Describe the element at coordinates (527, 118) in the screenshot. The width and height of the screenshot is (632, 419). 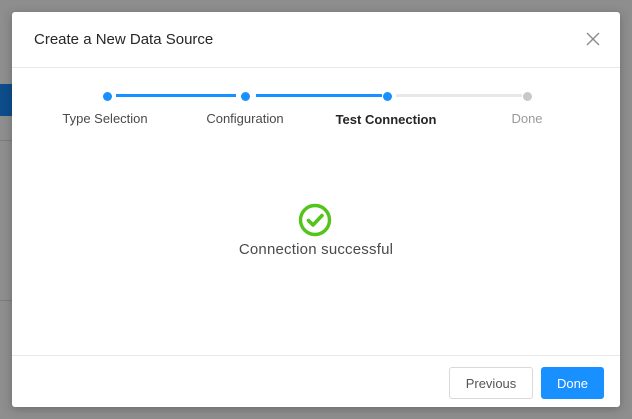
I see `step-label-done: Done` at that location.